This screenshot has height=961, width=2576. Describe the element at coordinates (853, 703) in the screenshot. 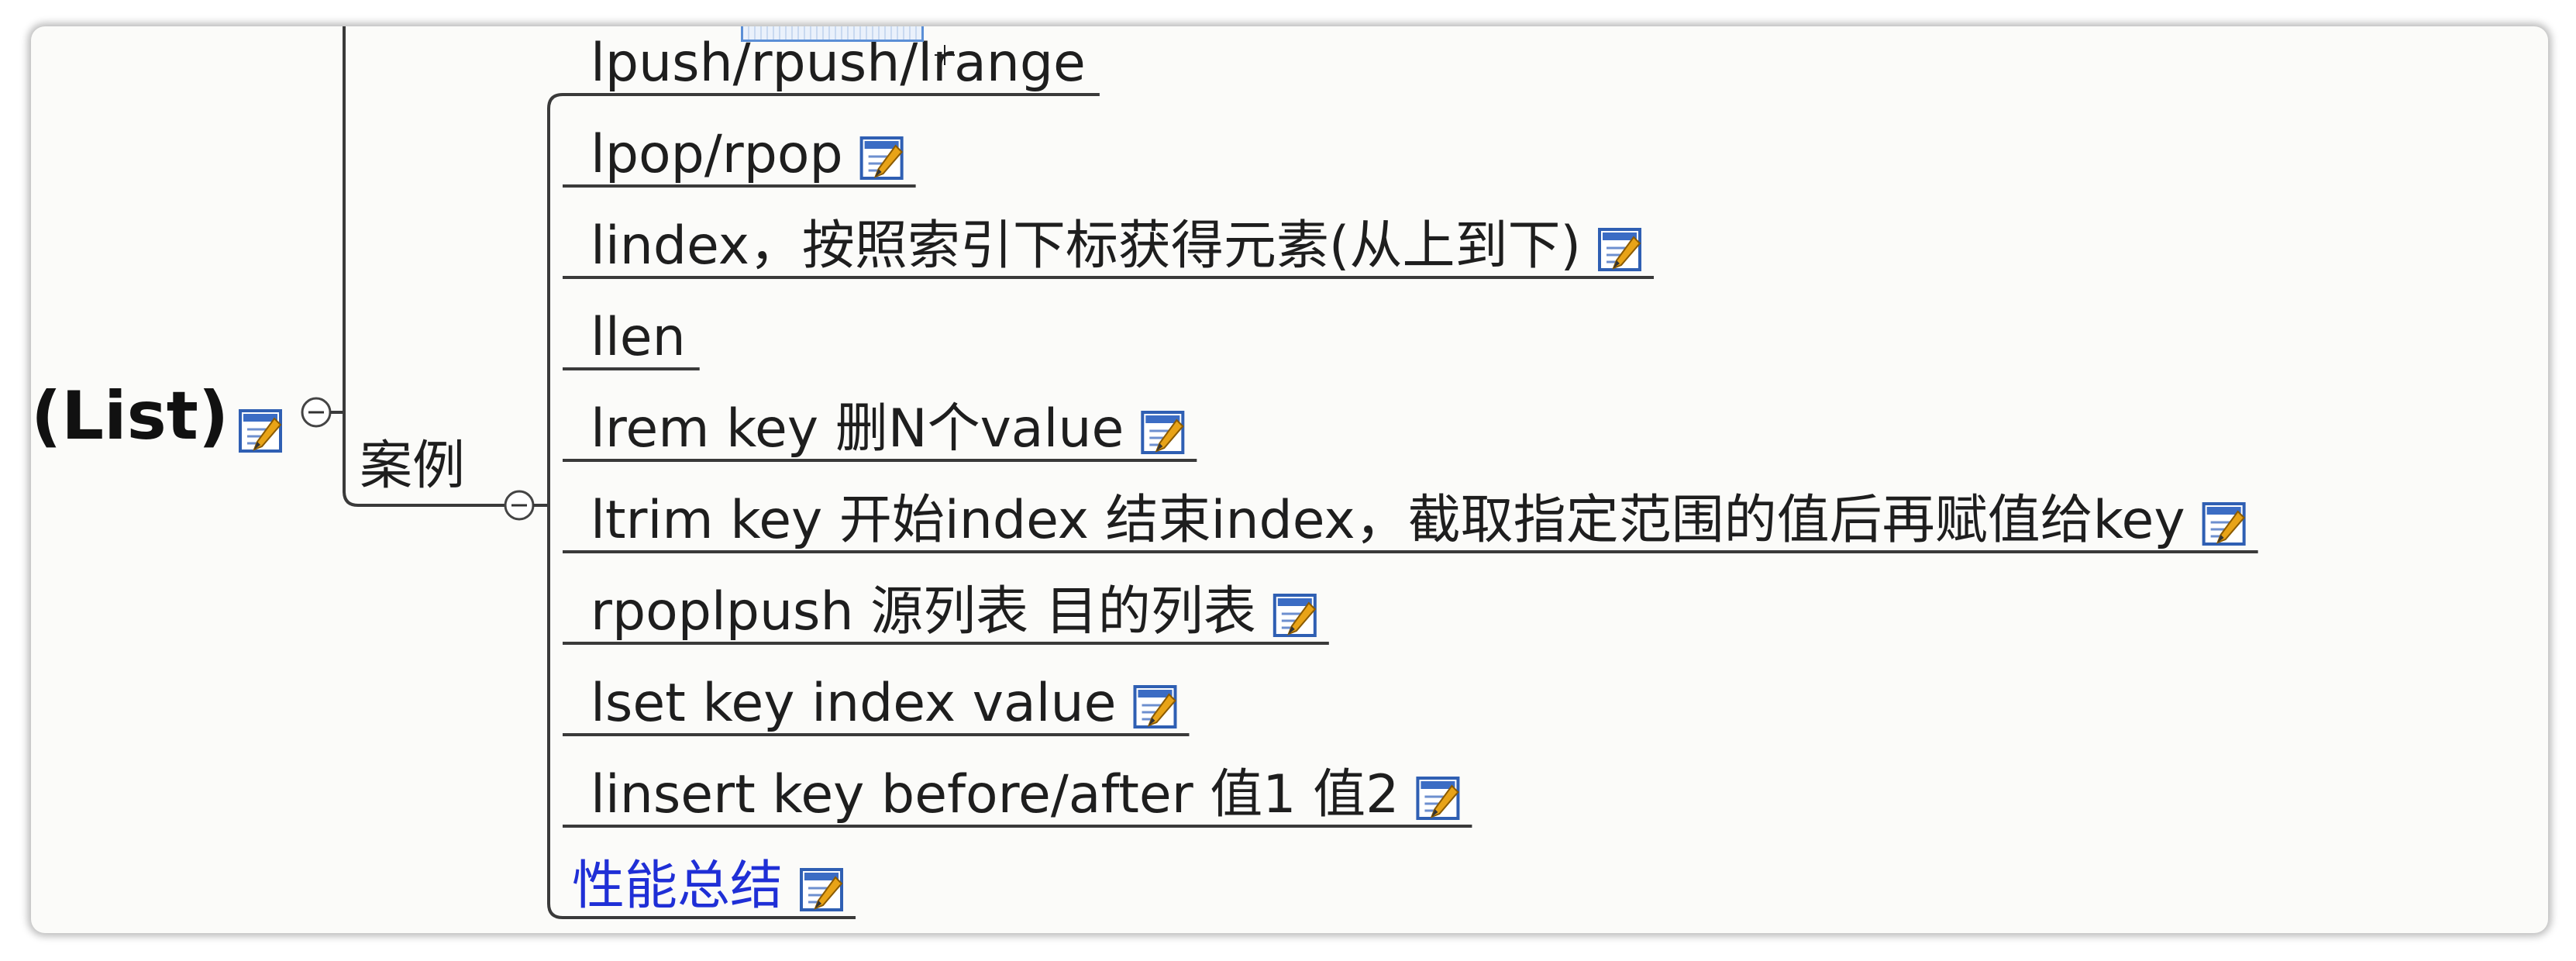

I see `topic-label: lset key index value` at that location.